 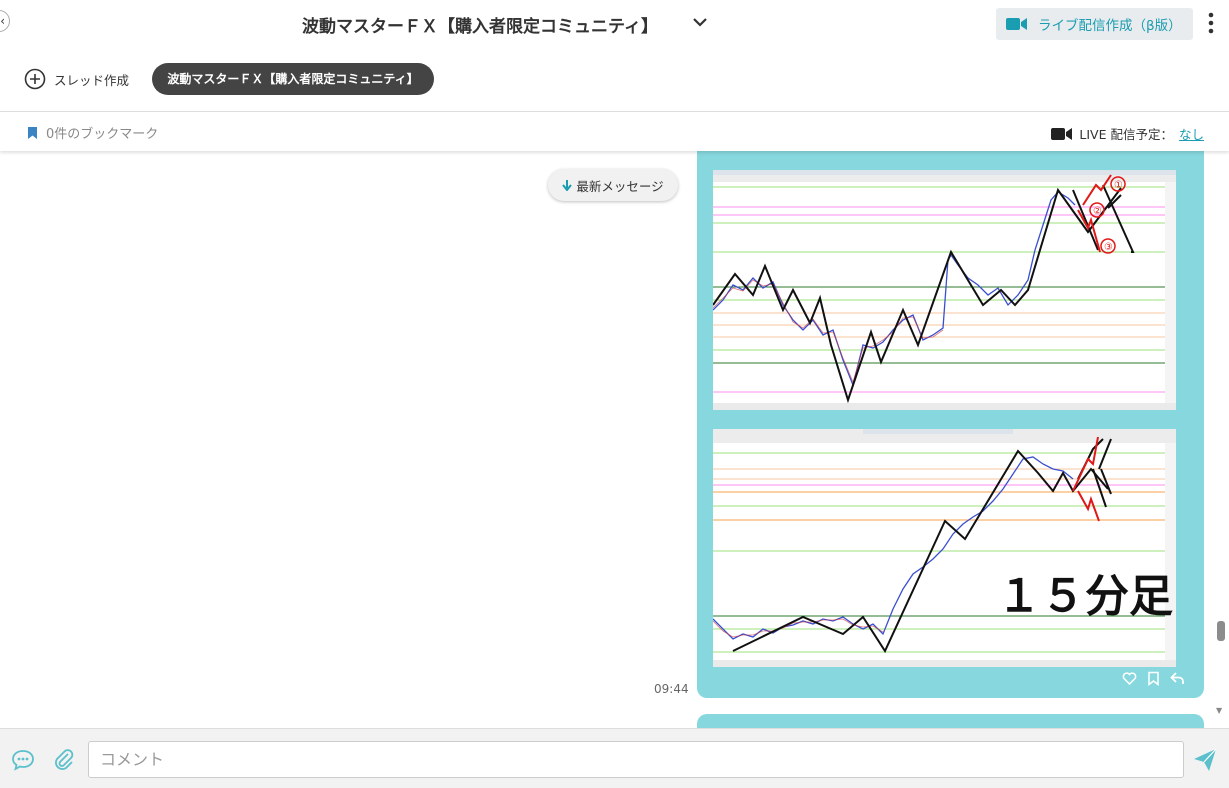 I want to click on annotation-label-3: ③, so click(x=1108, y=247).